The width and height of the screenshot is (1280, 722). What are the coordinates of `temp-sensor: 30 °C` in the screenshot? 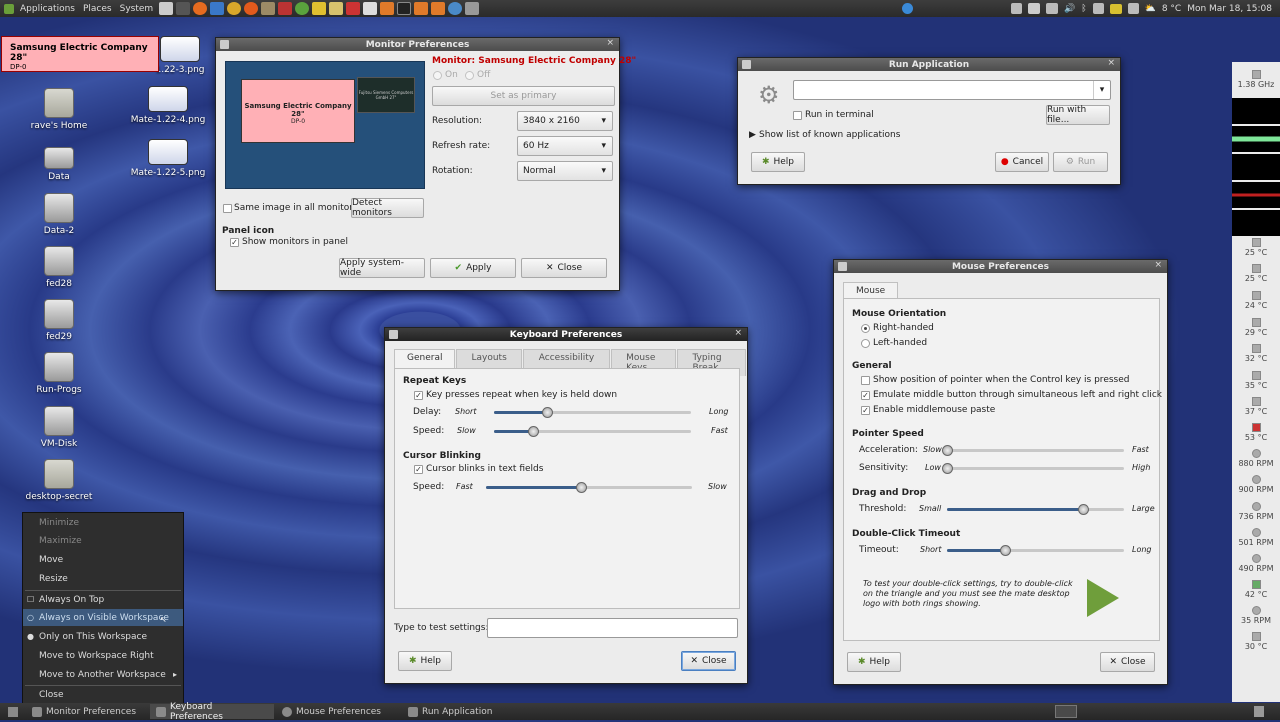 It's located at (1256, 641).